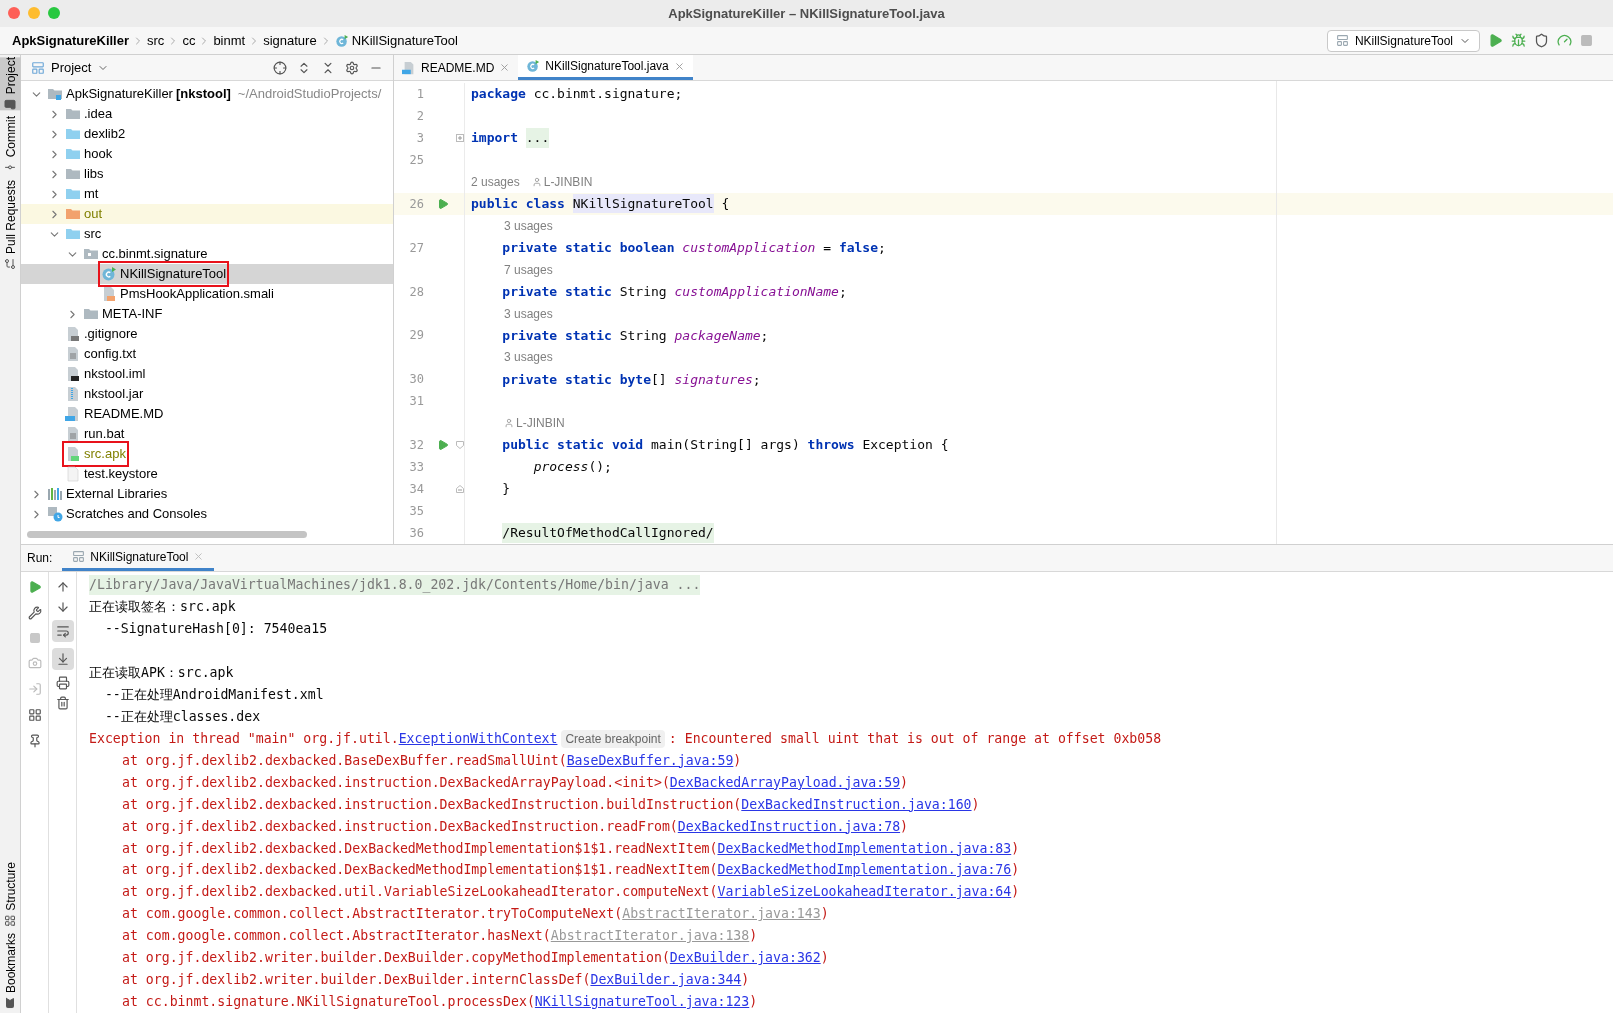 The height and width of the screenshot is (1013, 1613). What do you see at coordinates (460, 137) in the screenshot?
I see `expand-fold-icon` at bounding box center [460, 137].